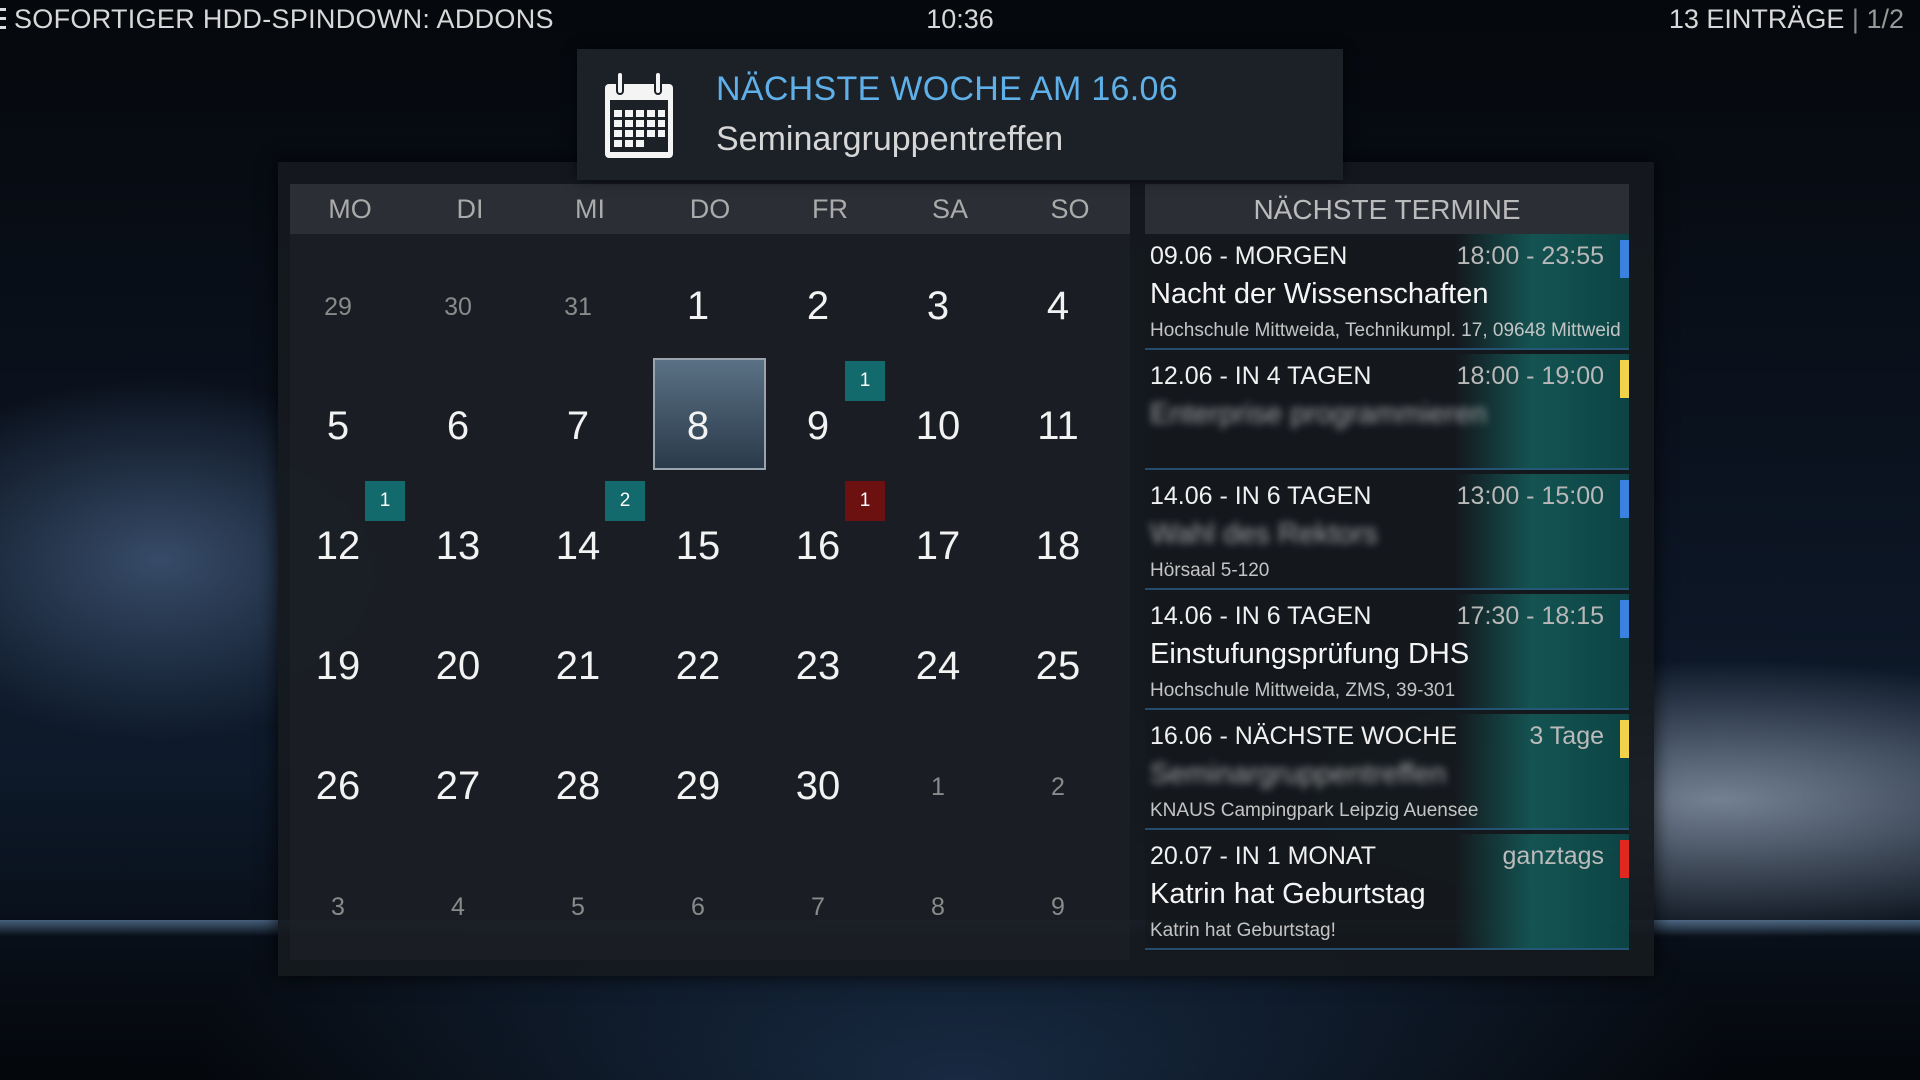  I want to click on event-title-blurred: Seminargruppentreffen, so click(1298, 774).